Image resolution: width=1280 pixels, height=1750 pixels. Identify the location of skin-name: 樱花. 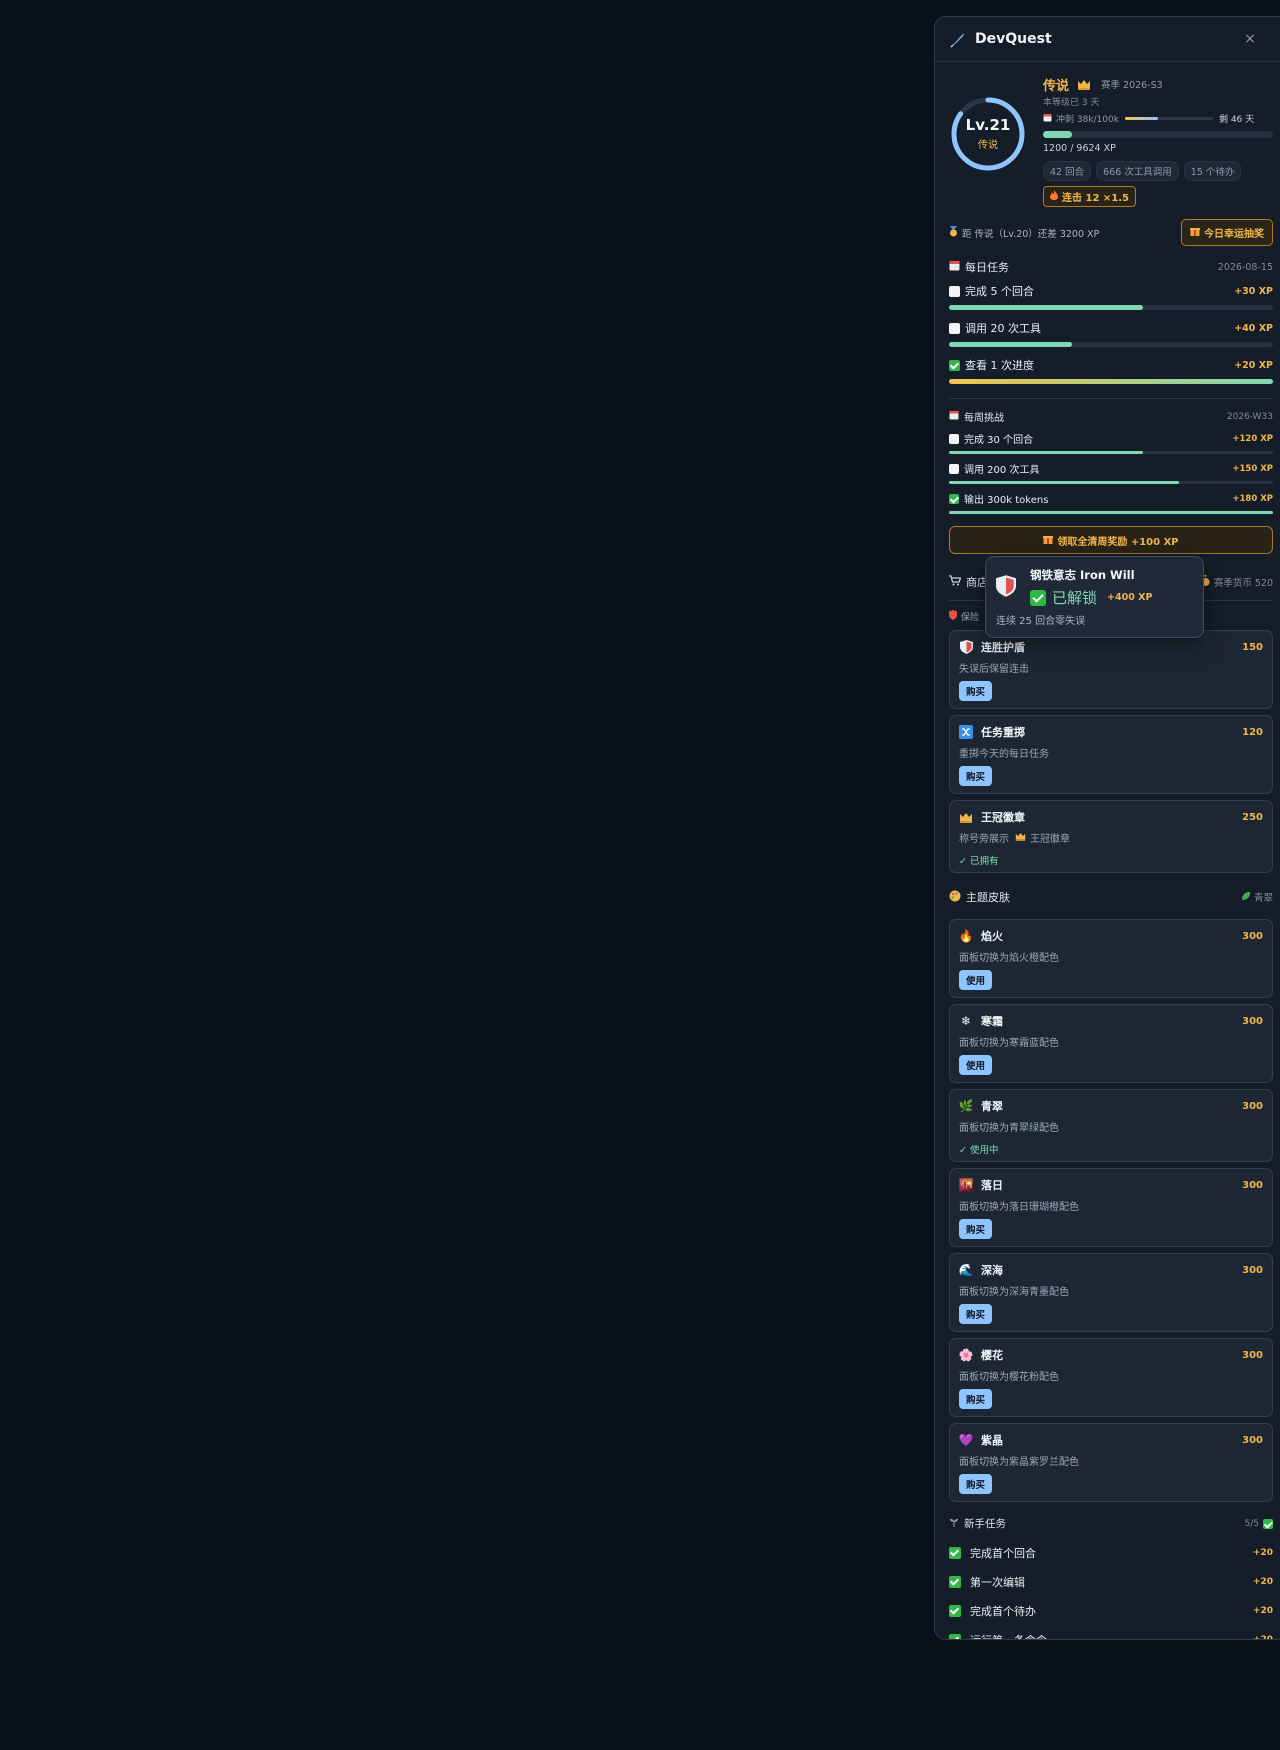
(992, 1355).